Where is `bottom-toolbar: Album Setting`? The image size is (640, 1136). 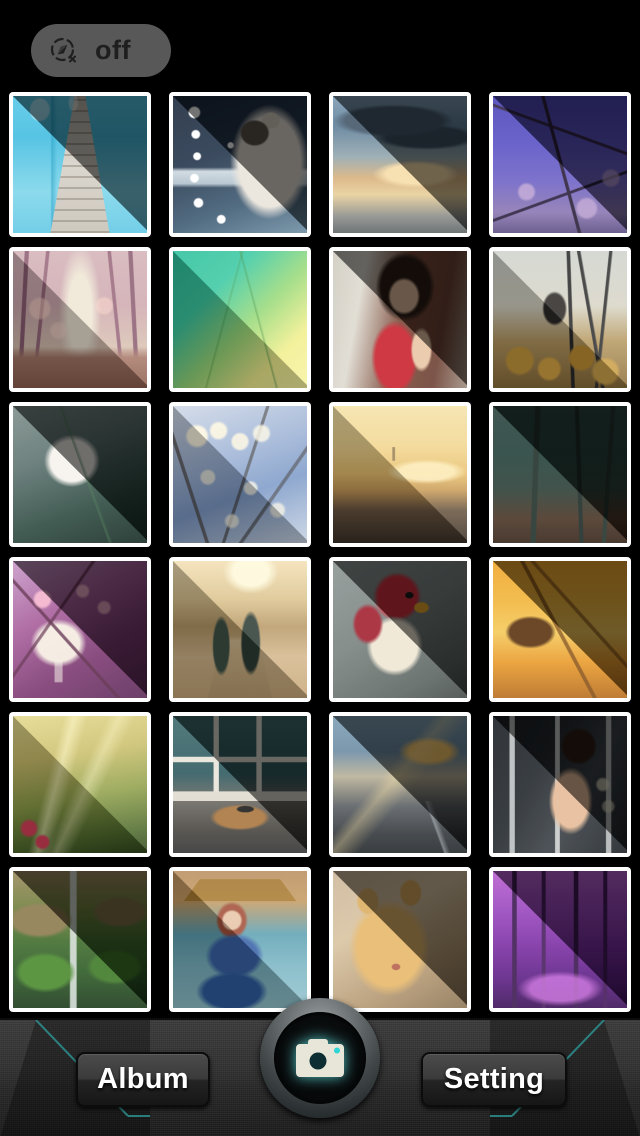
bottom-toolbar: Album Setting is located at coordinates (320, 1067).